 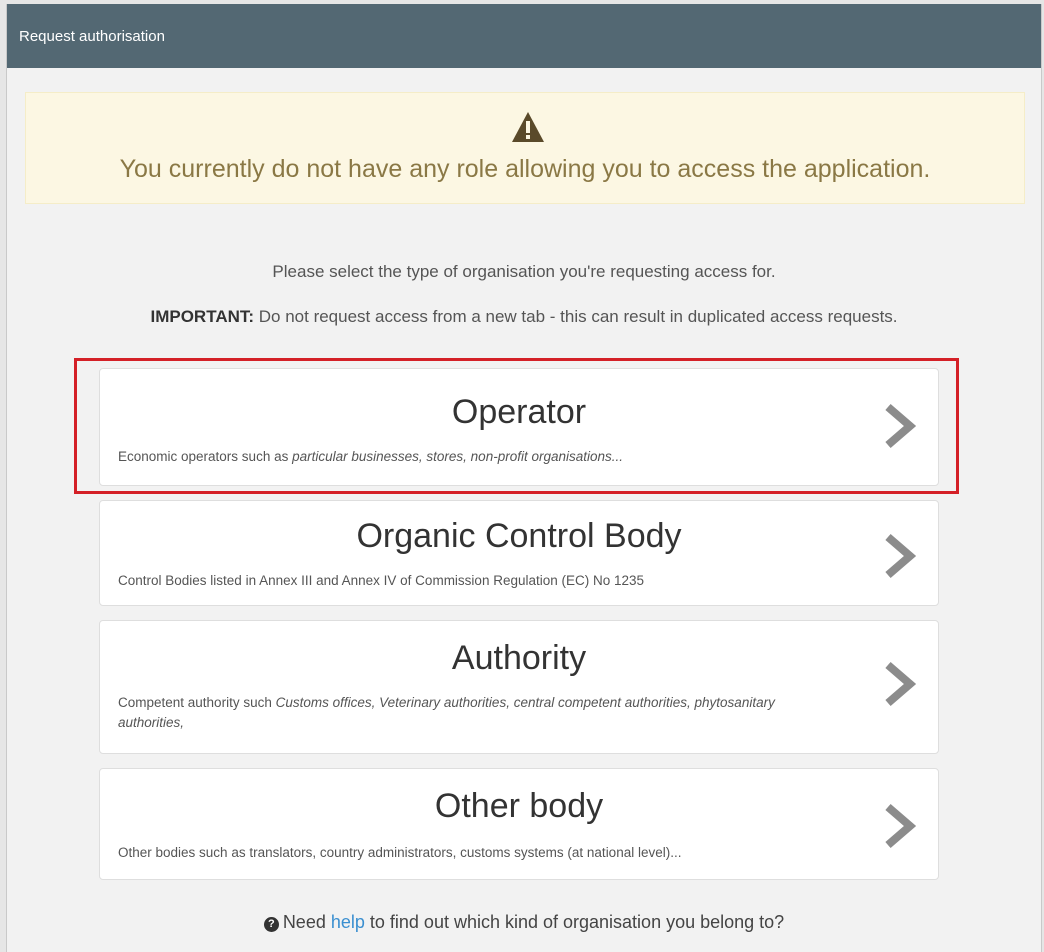 I want to click on warning-icon, so click(x=528, y=127).